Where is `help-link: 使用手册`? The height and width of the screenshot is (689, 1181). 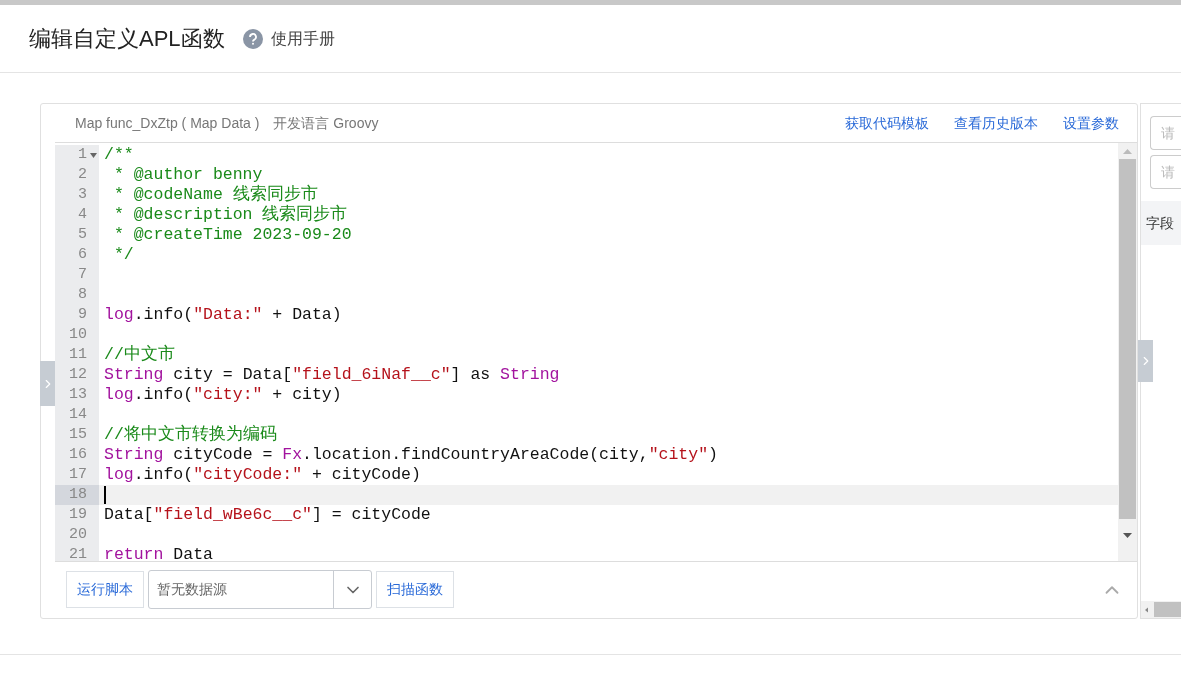
help-link: 使用手册 is located at coordinates (288, 38).